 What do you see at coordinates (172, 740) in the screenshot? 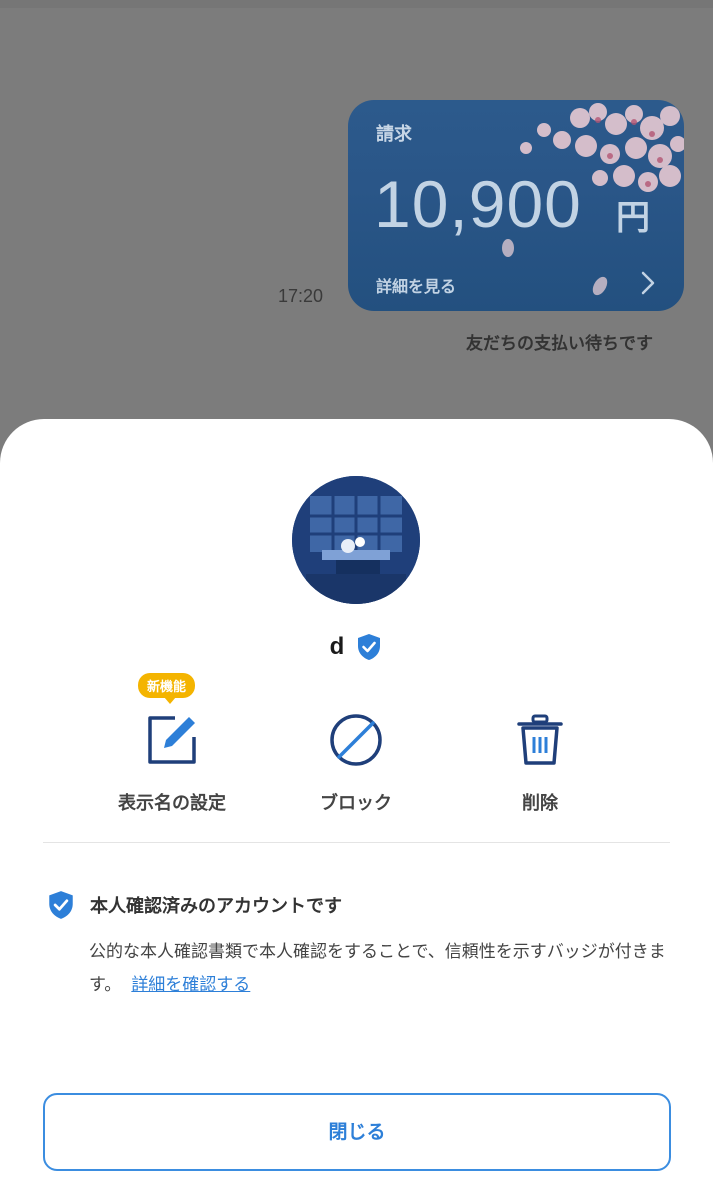
I see `edit-icon` at bounding box center [172, 740].